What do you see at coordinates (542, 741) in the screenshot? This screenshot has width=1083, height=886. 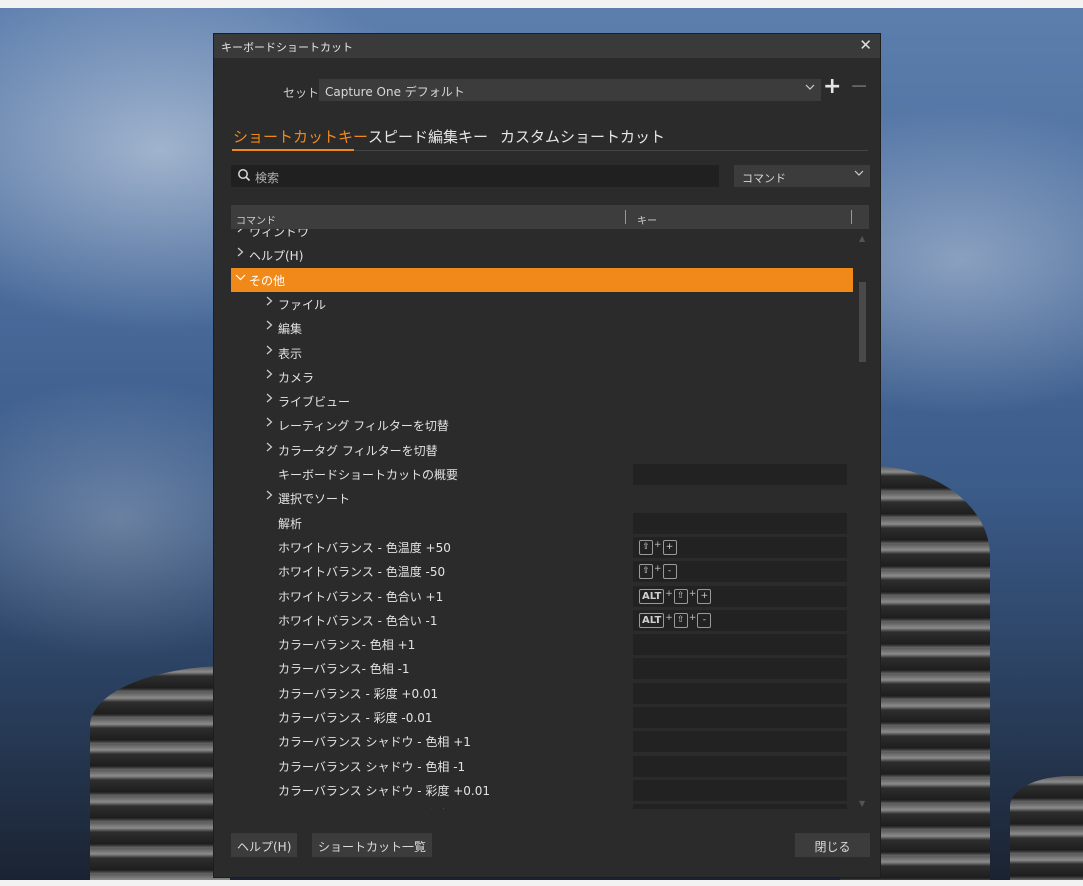 I see `shortcut-row: カラーバランス シャドウ - 色相 +1` at bounding box center [542, 741].